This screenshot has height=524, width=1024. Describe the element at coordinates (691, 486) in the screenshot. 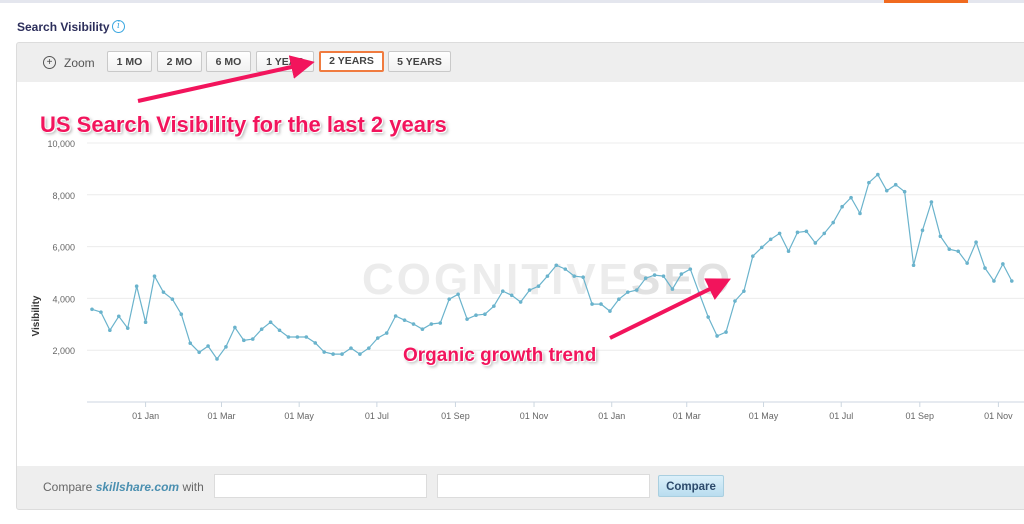

I see `compare-button: Compare` at that location.